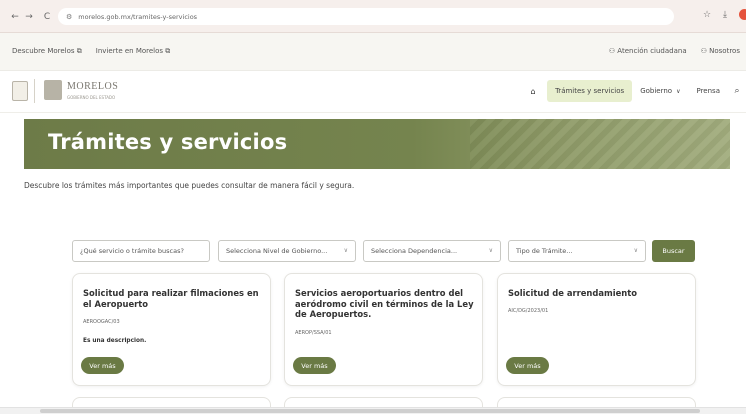 This screenshot has width=746, height=414. What do you see at coordinates (528, 311) in the screenshot?
I see `card-code: AIC/DG/2023/01` at bounding box center [528, 311].